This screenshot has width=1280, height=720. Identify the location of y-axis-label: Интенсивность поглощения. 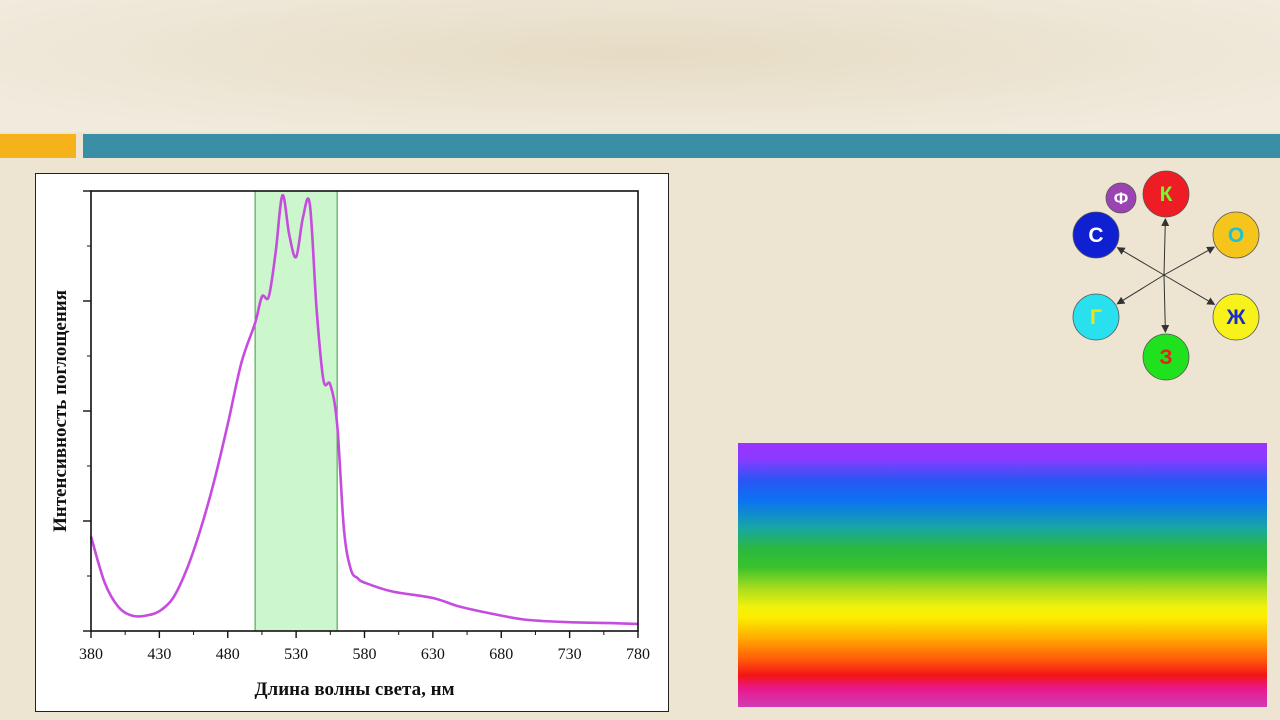
(60, 411).